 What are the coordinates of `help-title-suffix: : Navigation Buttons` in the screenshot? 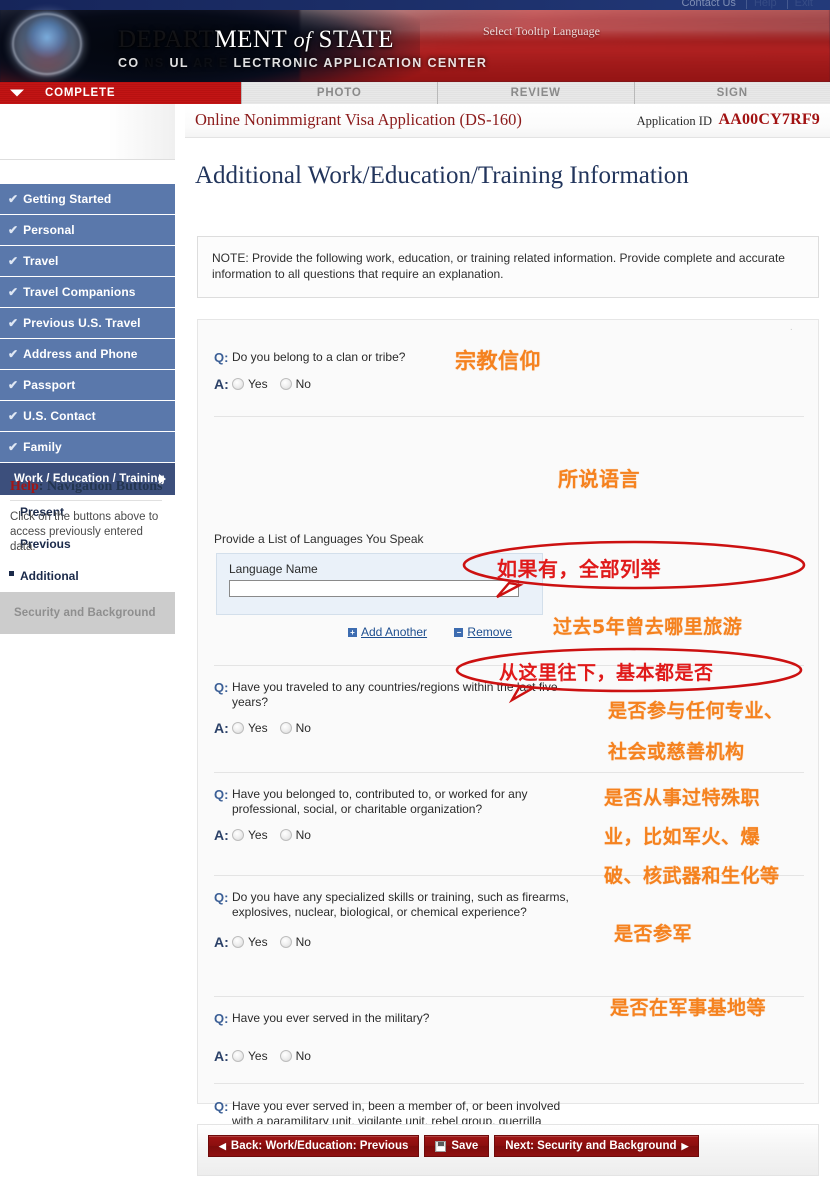 It's located at (100, 486).